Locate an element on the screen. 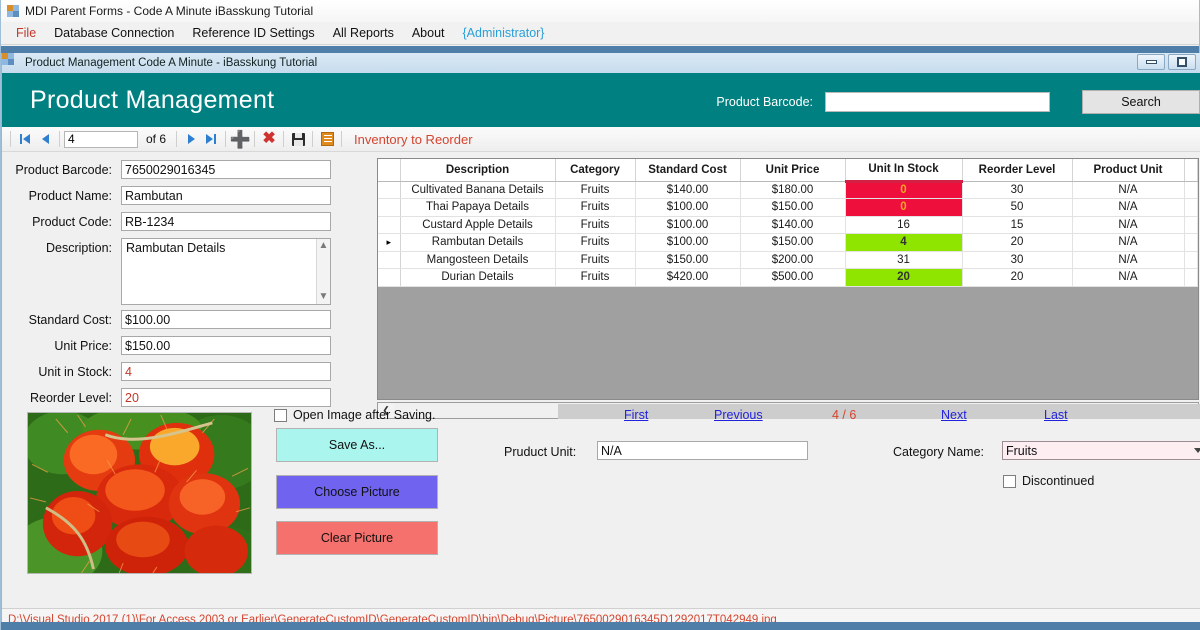 The image size is (1200, 630). record-position-input is located at coordinates (101, 139).